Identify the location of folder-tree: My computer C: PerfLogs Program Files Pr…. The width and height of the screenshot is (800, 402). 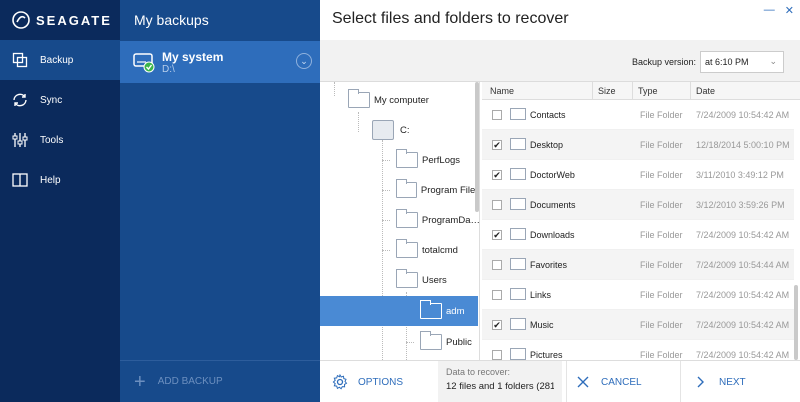
(400, 221).